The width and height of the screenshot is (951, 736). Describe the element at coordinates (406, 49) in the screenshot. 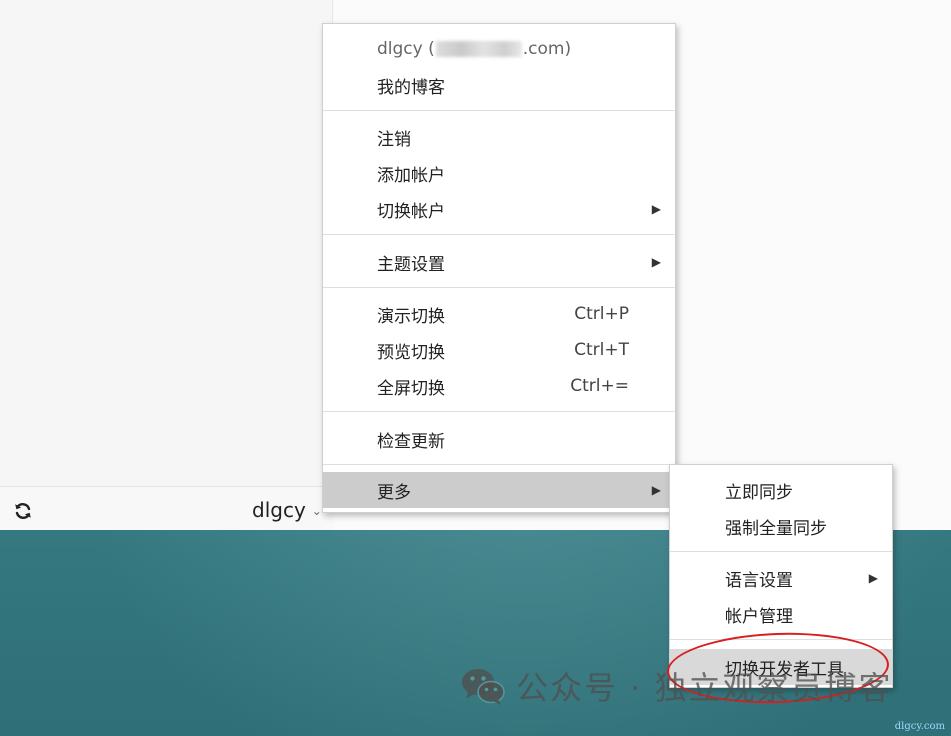

I see `email-prefix: dlgcy (` at that location.